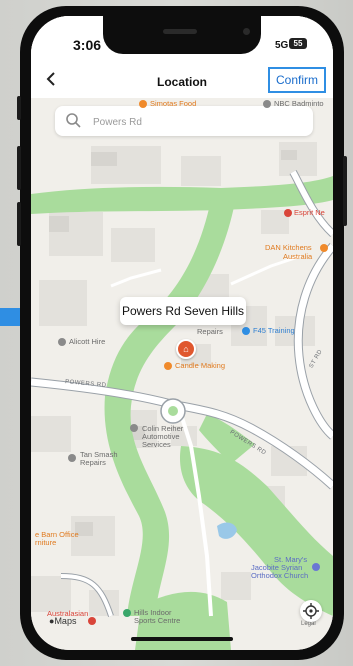  Describe the element at coordinates (65, 621) in the screenshot. I see `maps-attribution-label: Maps` at that location.